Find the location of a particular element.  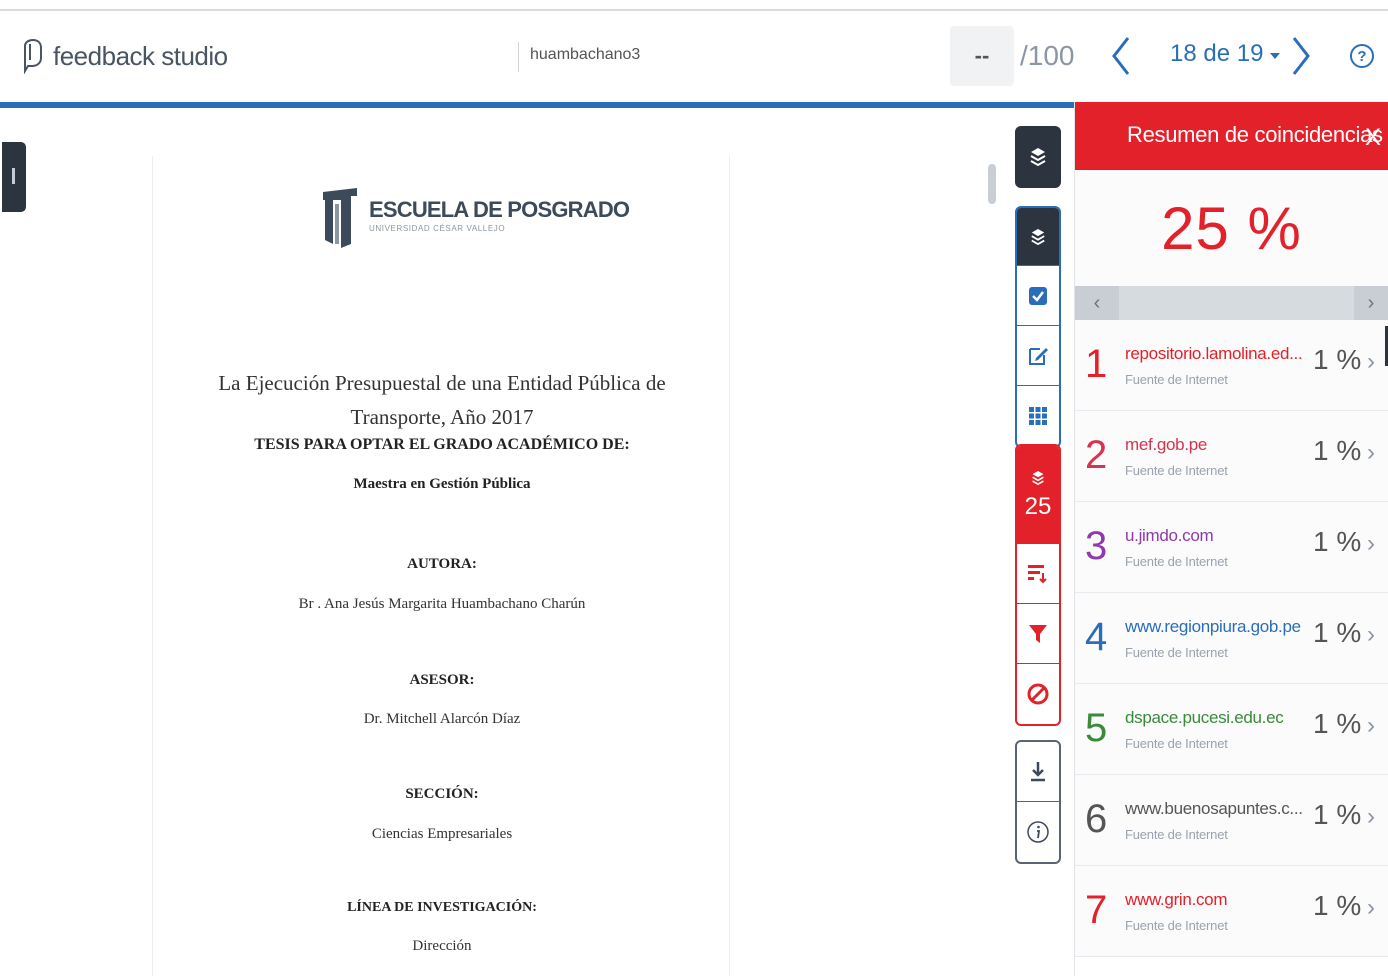

similarity-tool-group: 25 is located at coordinates (1038, 585).